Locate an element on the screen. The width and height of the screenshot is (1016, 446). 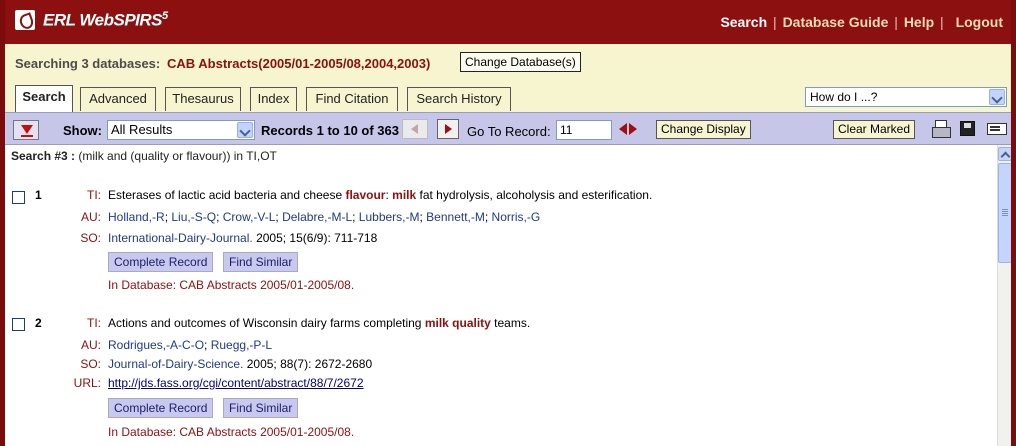
clear-marked-button: Clear Marked is located at coordinates (874, 129).